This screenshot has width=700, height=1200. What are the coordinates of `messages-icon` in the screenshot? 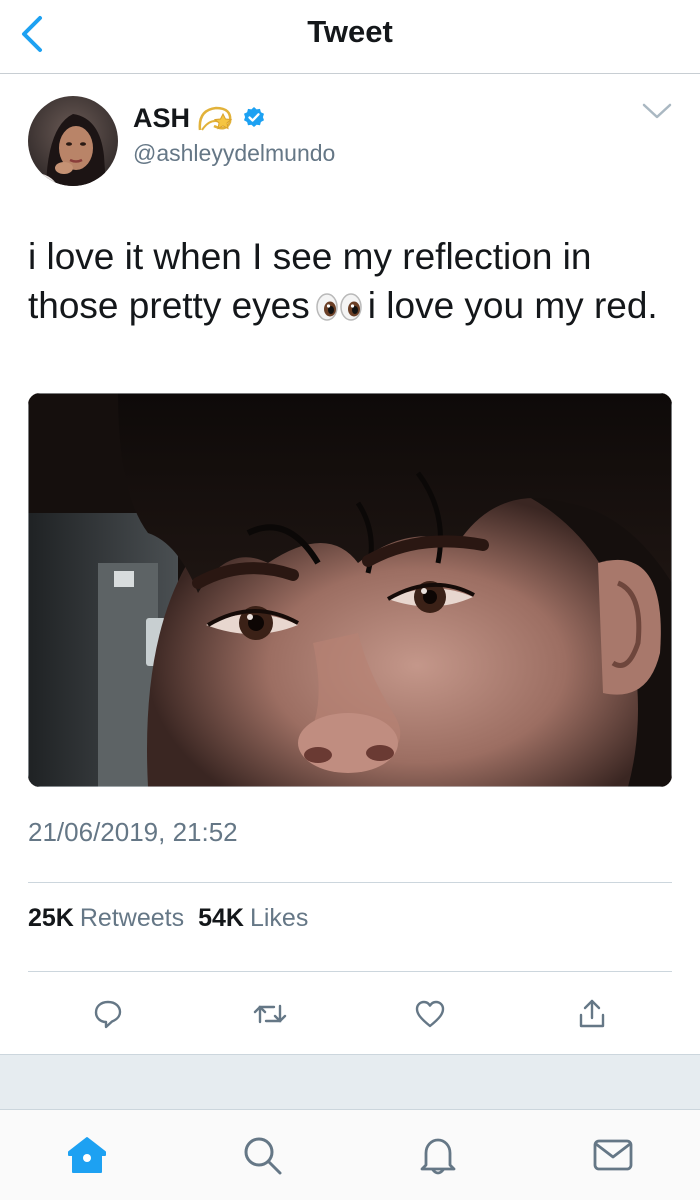 It's located at (613, 1155).